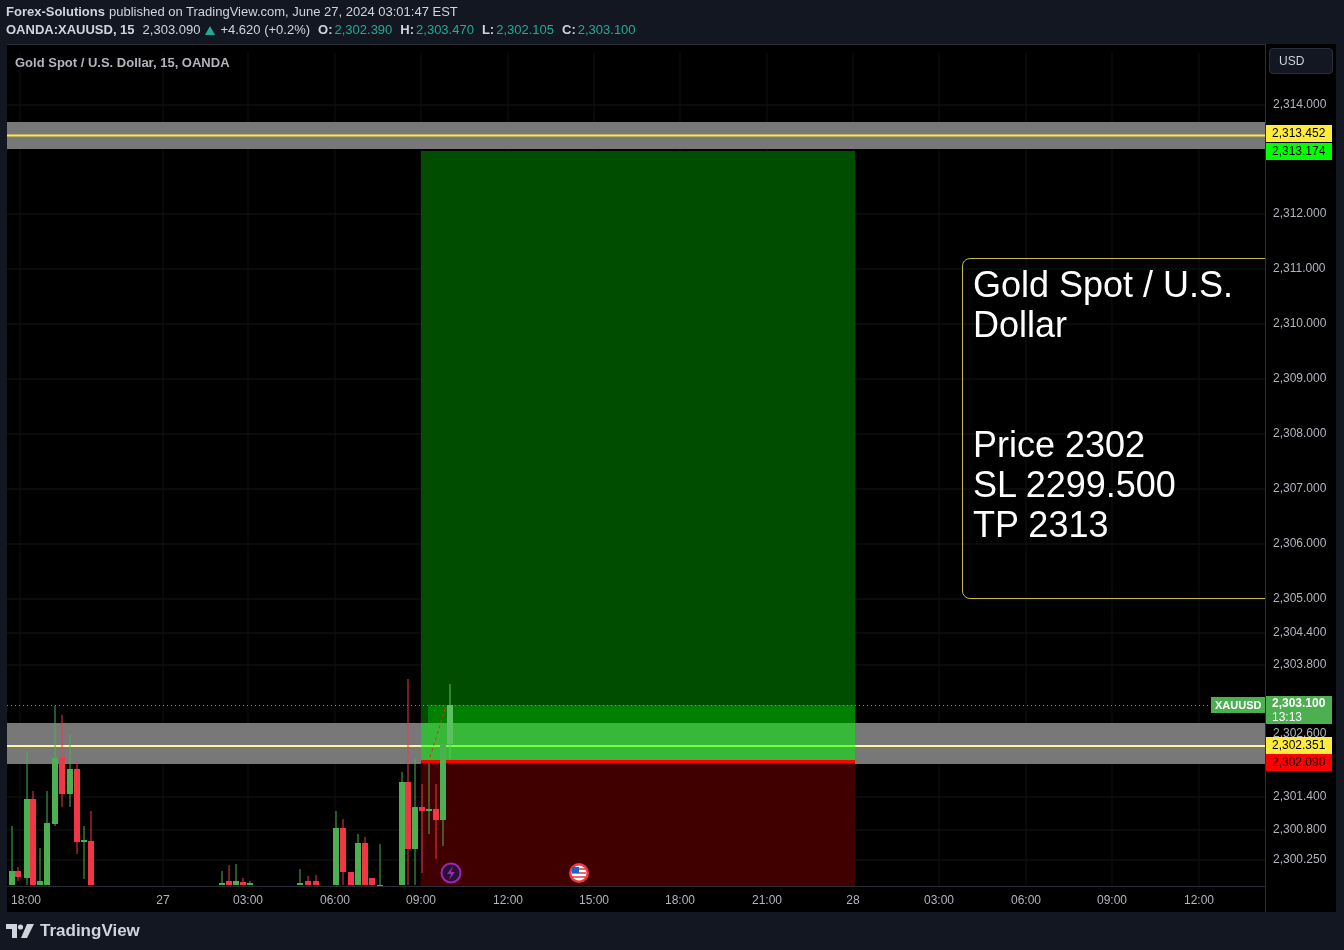 The image size is (1344, 950). What do you see at coordinates (1300, 859) in the screenshot?
I see `price-tick: 2,300.250` at bounding box center [1300, 859].